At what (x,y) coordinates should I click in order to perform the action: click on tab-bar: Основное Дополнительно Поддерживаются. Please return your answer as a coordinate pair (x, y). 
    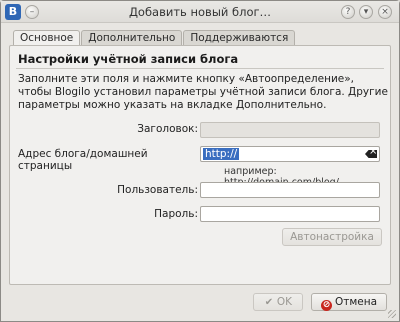
    Looking at the image, I should click on (154, 38).